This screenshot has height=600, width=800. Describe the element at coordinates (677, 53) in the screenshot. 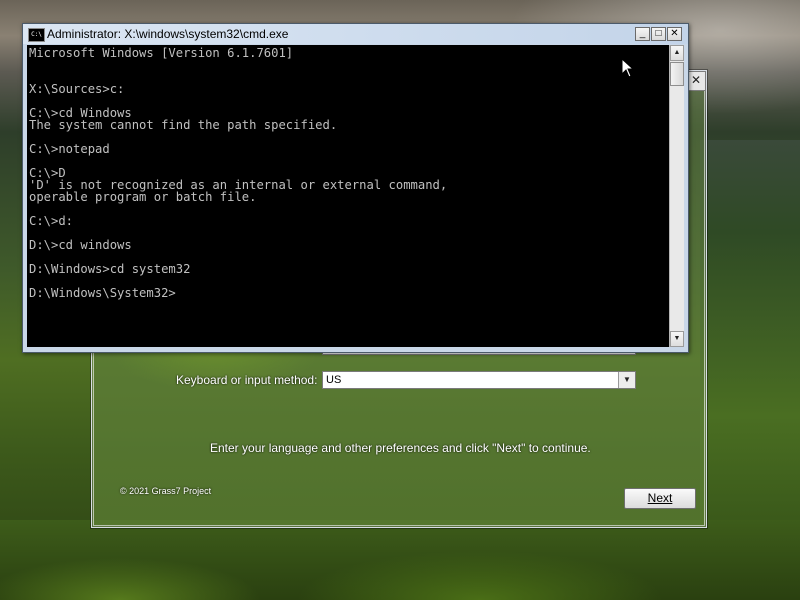

I see `scroll-up-icon: ▲` at that location.